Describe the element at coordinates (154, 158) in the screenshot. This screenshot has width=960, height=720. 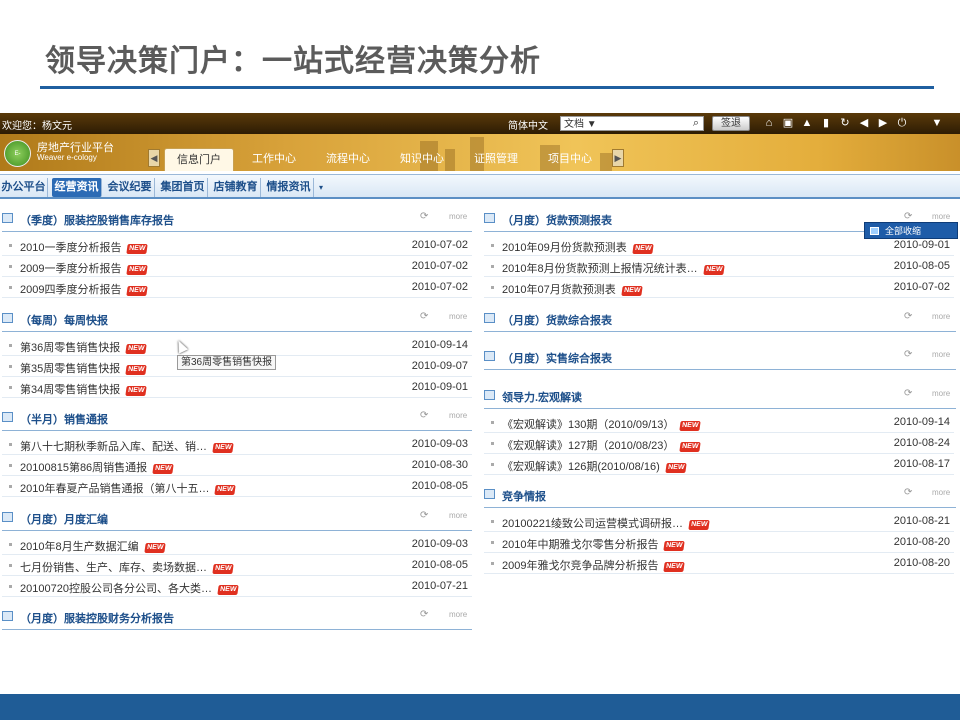
I see `tab-scroll-left-icon: ◀` at that location.